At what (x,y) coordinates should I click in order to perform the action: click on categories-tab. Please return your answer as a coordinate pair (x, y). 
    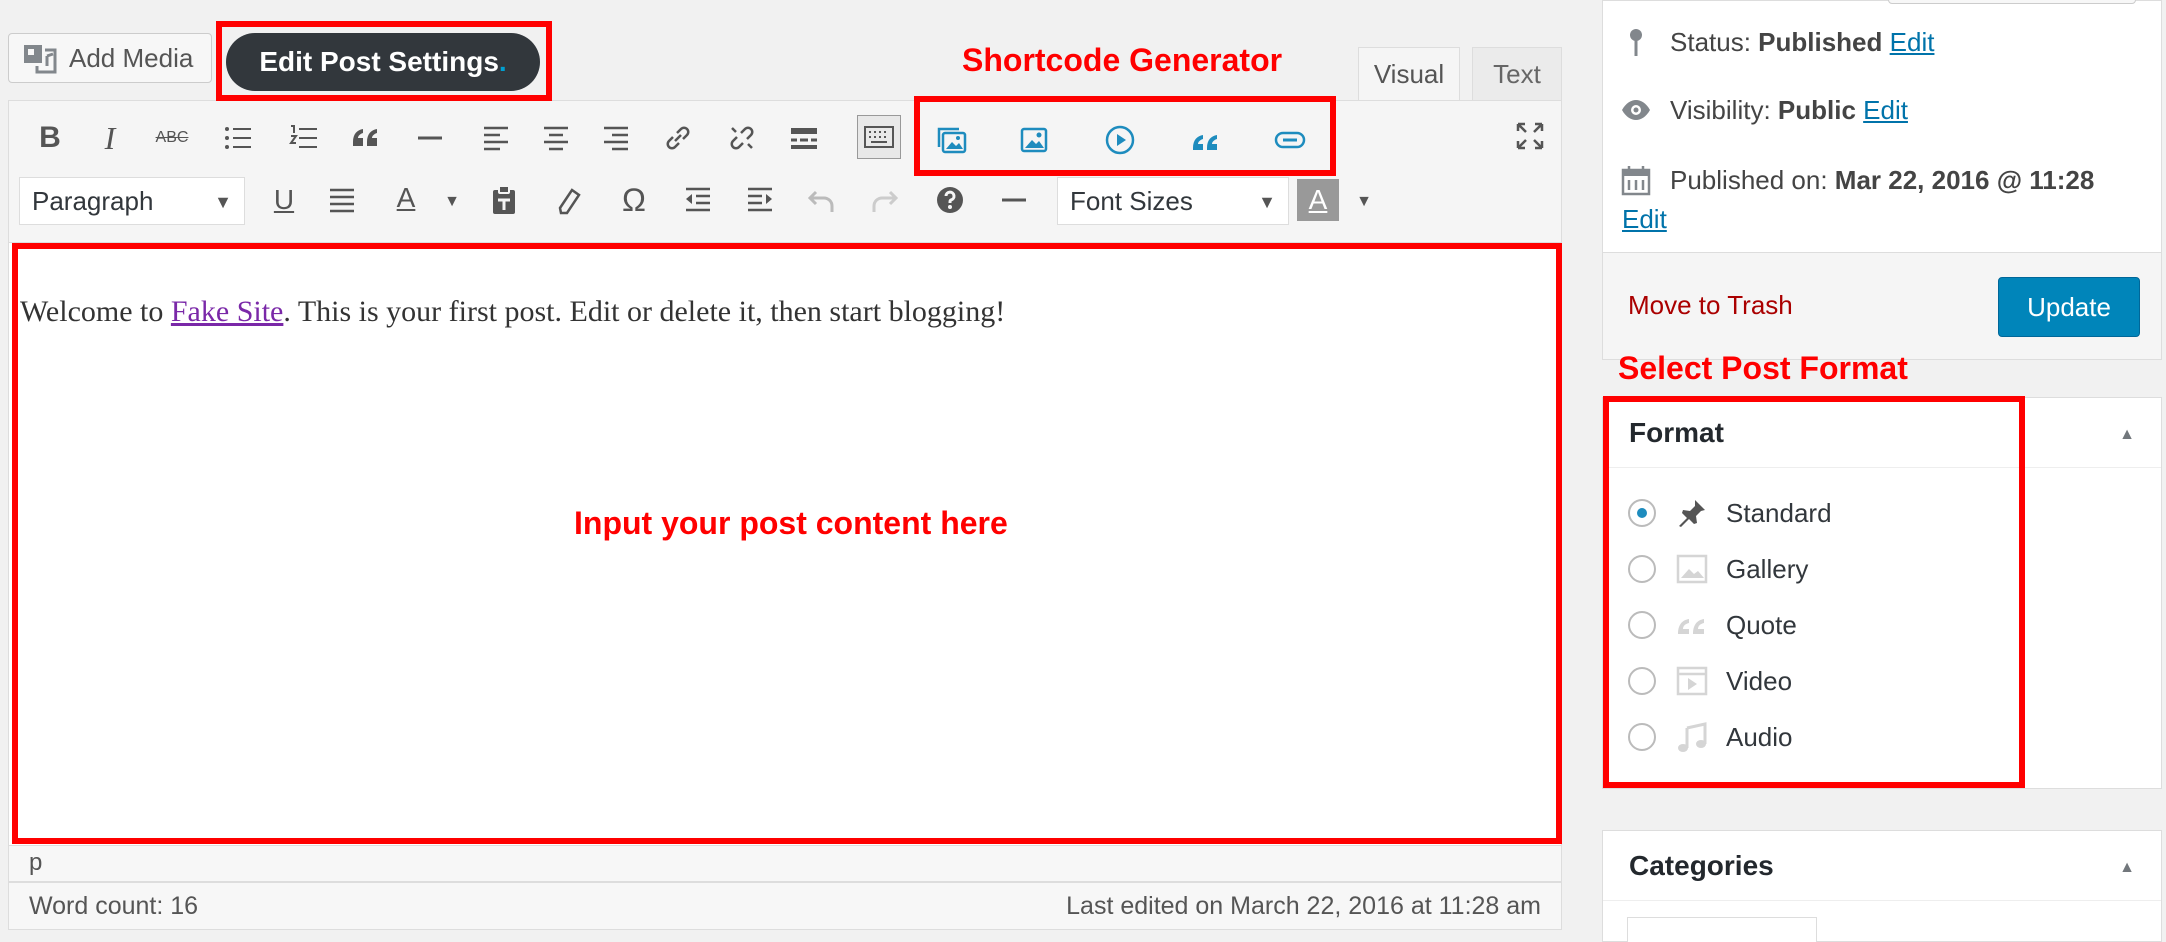
    Looking at the image, I should click on (1722, 929).